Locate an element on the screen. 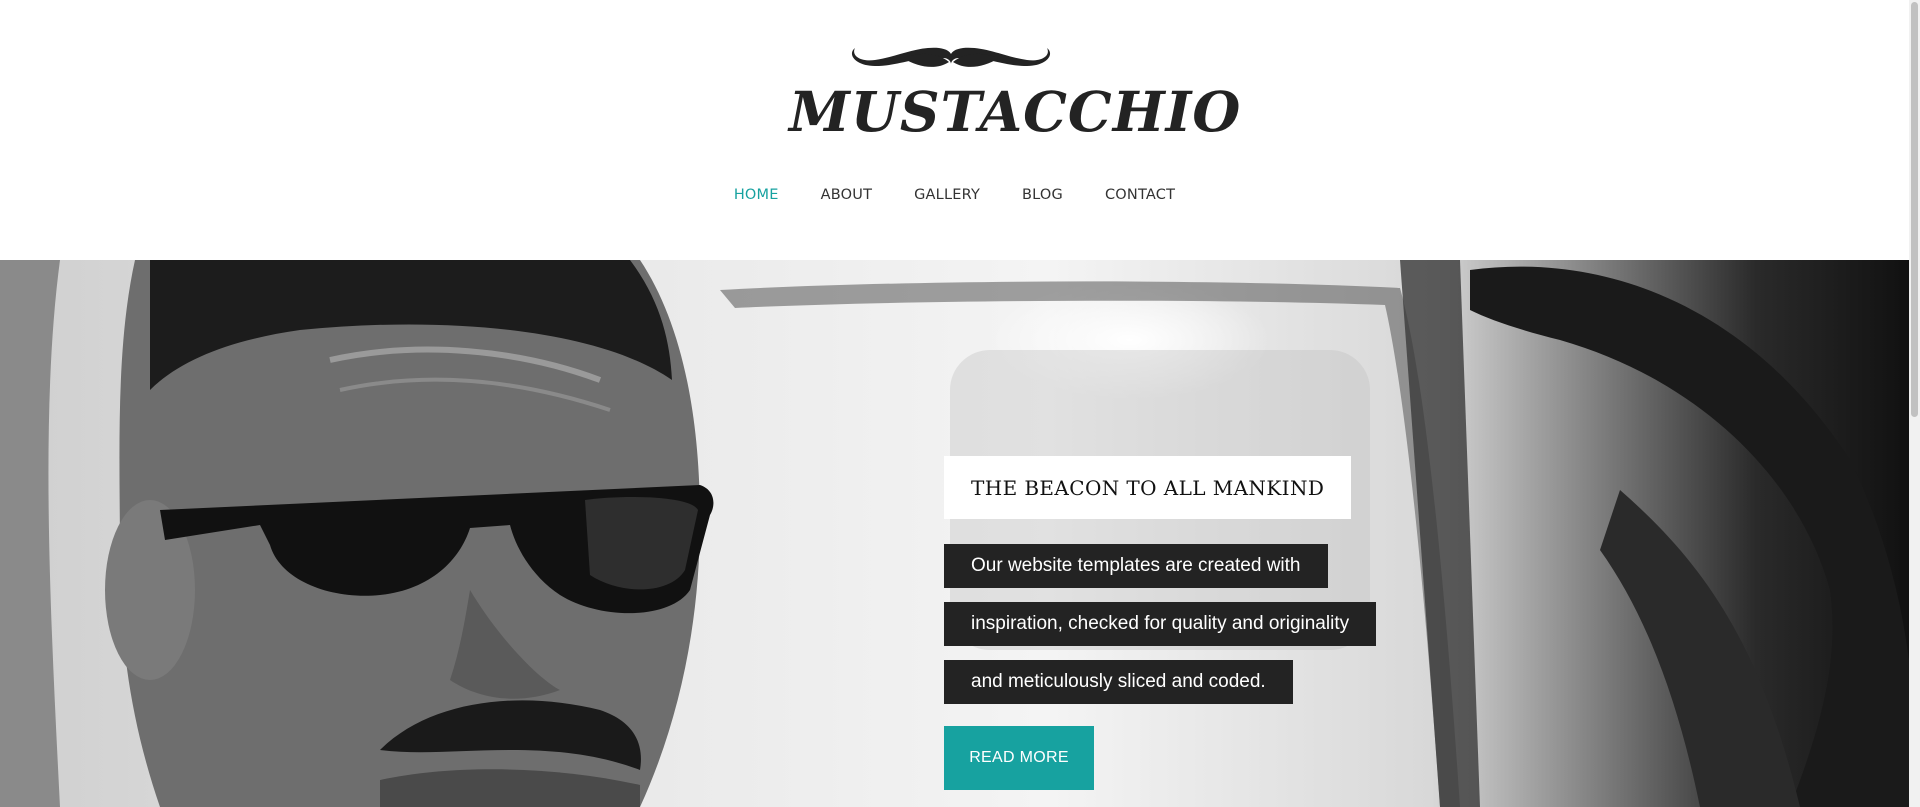 The image size is (1920, 807). nav-blog: BLOG is located at coordinates (1042, 199).